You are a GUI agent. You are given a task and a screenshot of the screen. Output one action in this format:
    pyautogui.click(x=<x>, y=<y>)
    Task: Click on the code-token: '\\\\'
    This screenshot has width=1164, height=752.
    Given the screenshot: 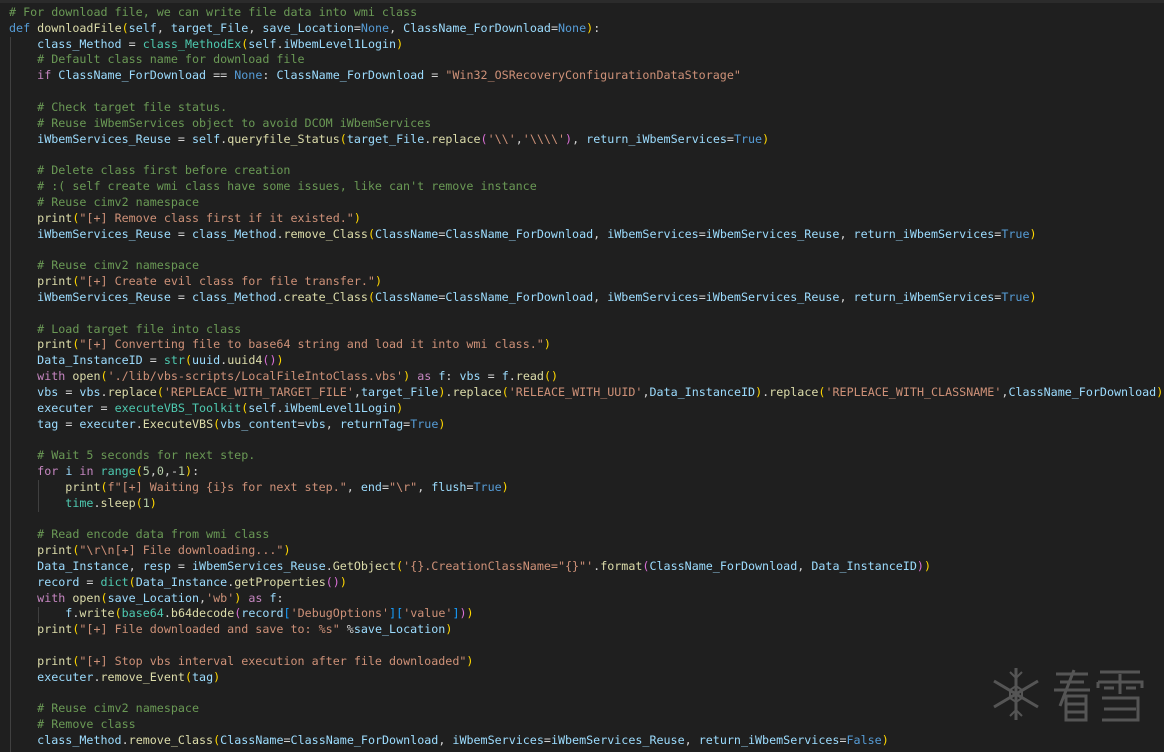 What is the action you would take?
    pyautogui.click(x=544, y=138)
    